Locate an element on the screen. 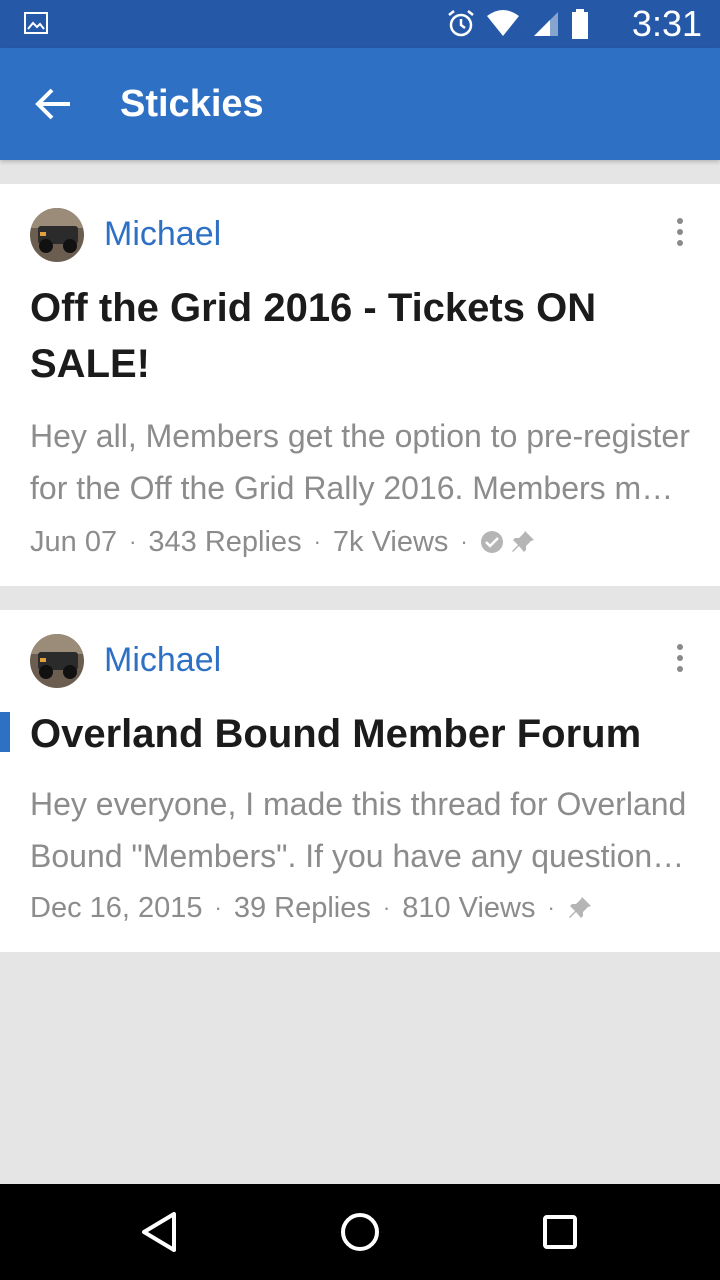  thread-meta: Jun 07 · 343 Replies · 7k Views · is located at coordinates (283, 542).